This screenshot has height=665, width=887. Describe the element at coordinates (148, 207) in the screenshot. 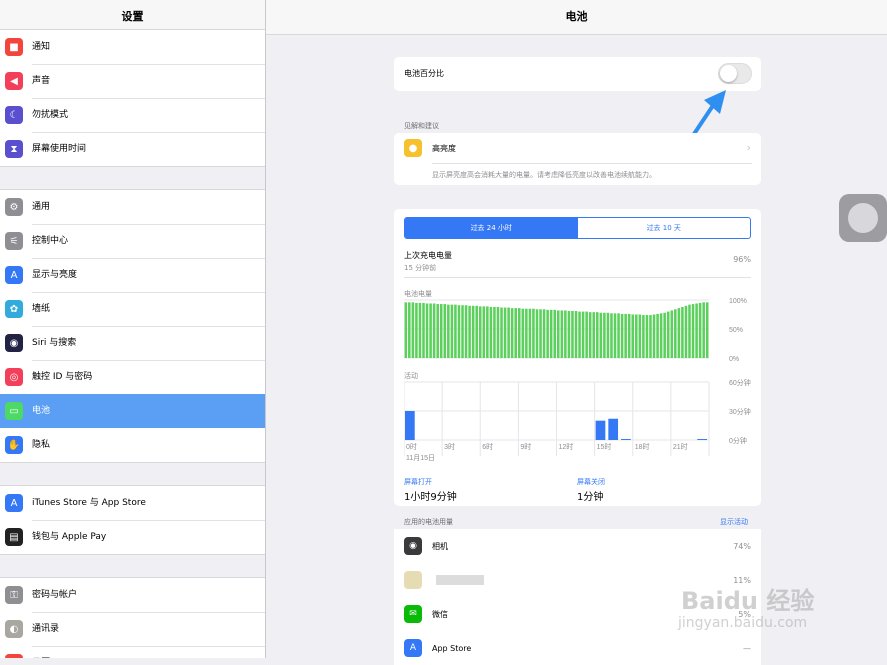

I see `sidebar-item-label: 通用` at that location.